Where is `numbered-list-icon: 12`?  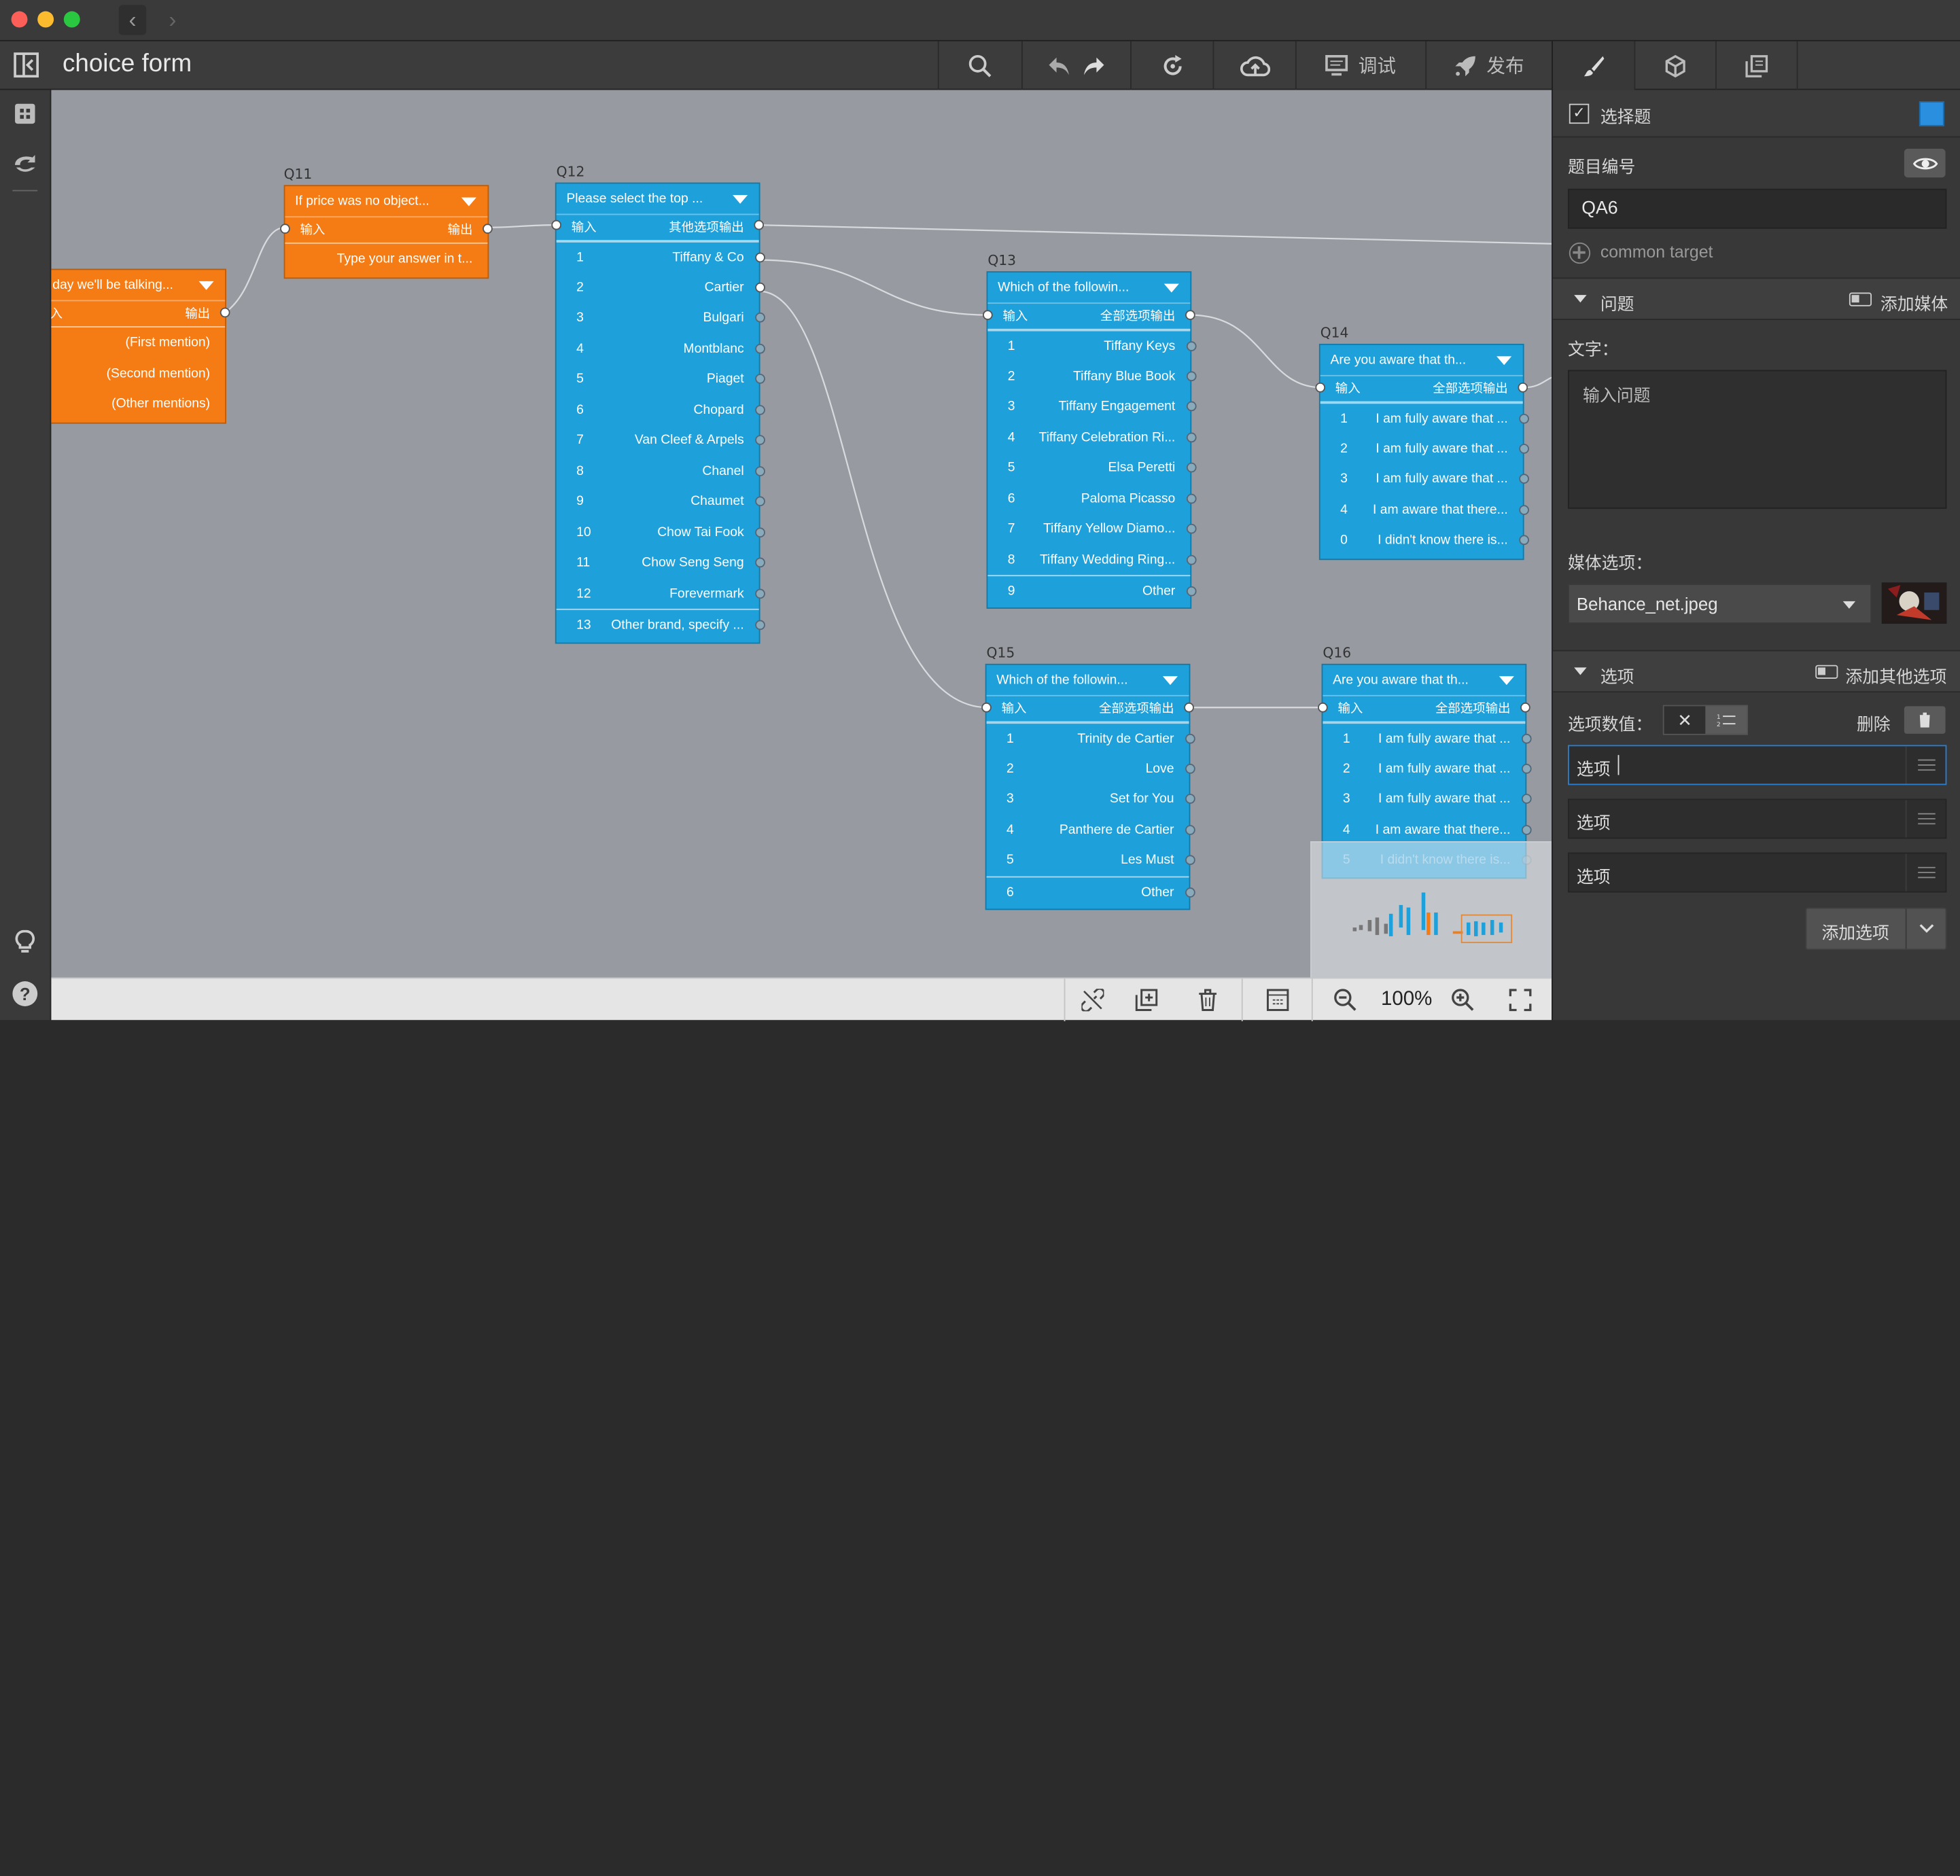 numbered-list-icon: 12 is located at coordinates (1726, 720).